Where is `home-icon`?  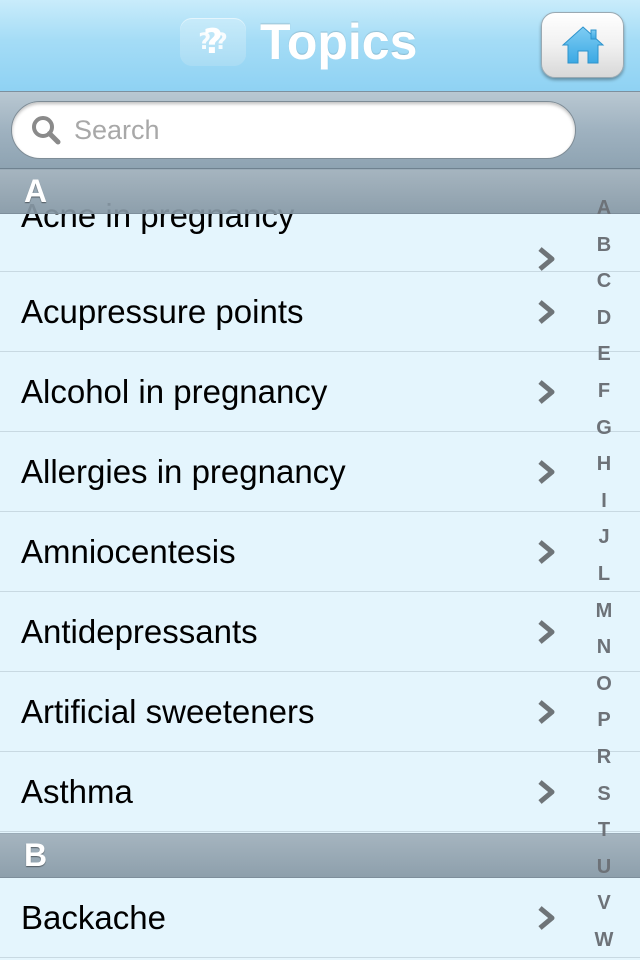
home-icon is located at coordinates (582, 45).